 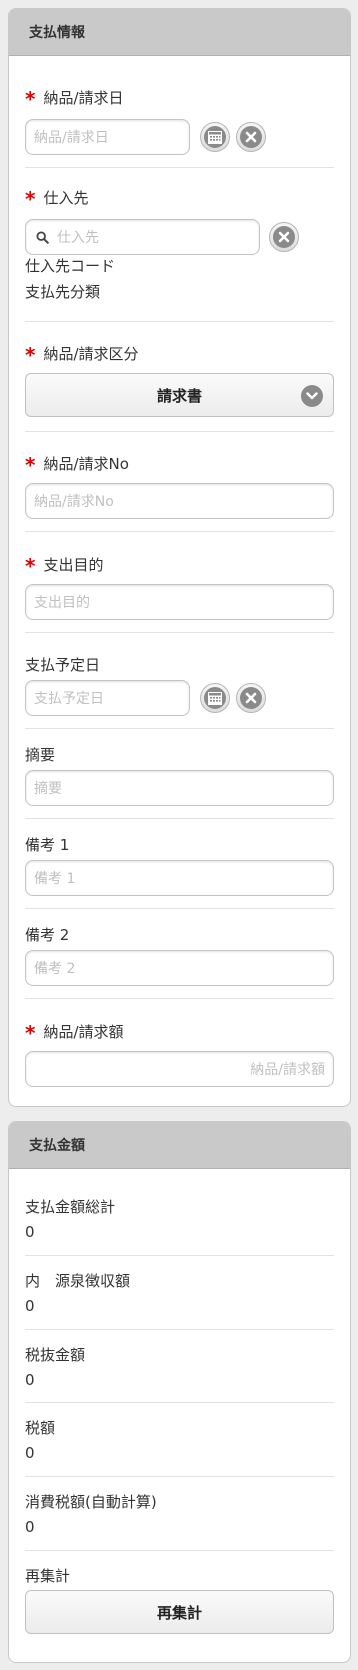 I want to click on delivery-date-field: * 納品/請求日, so click(x=179, y=99).